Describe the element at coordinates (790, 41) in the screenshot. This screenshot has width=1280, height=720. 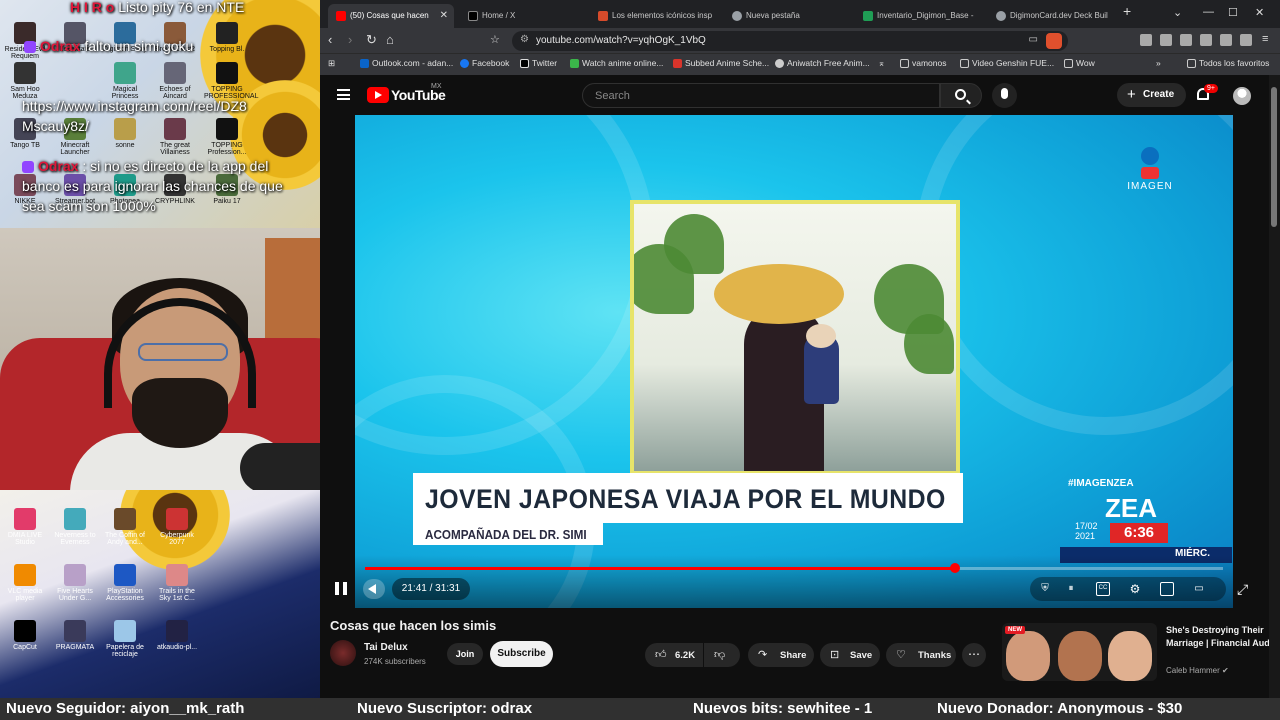
I see `address-bar: ⚙ youtube.com/watch?v=yqhOgK_1VbQ ▭` at that location.